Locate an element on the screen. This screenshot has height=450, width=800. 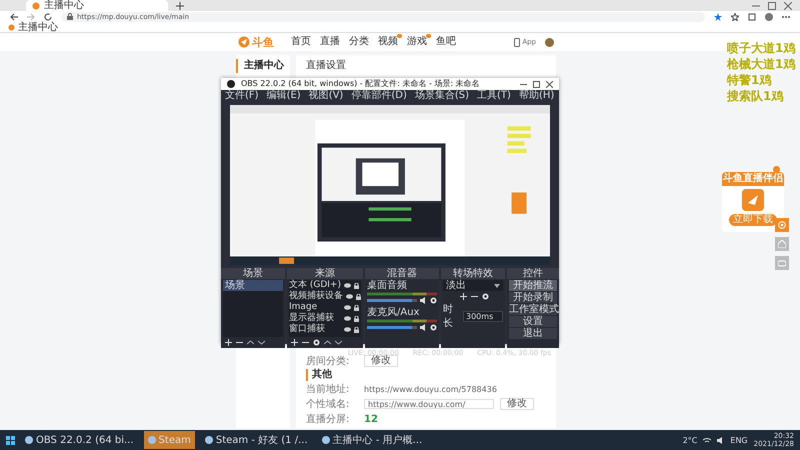
source-item: 窗口捕获 is located at coordinates (315, 329).